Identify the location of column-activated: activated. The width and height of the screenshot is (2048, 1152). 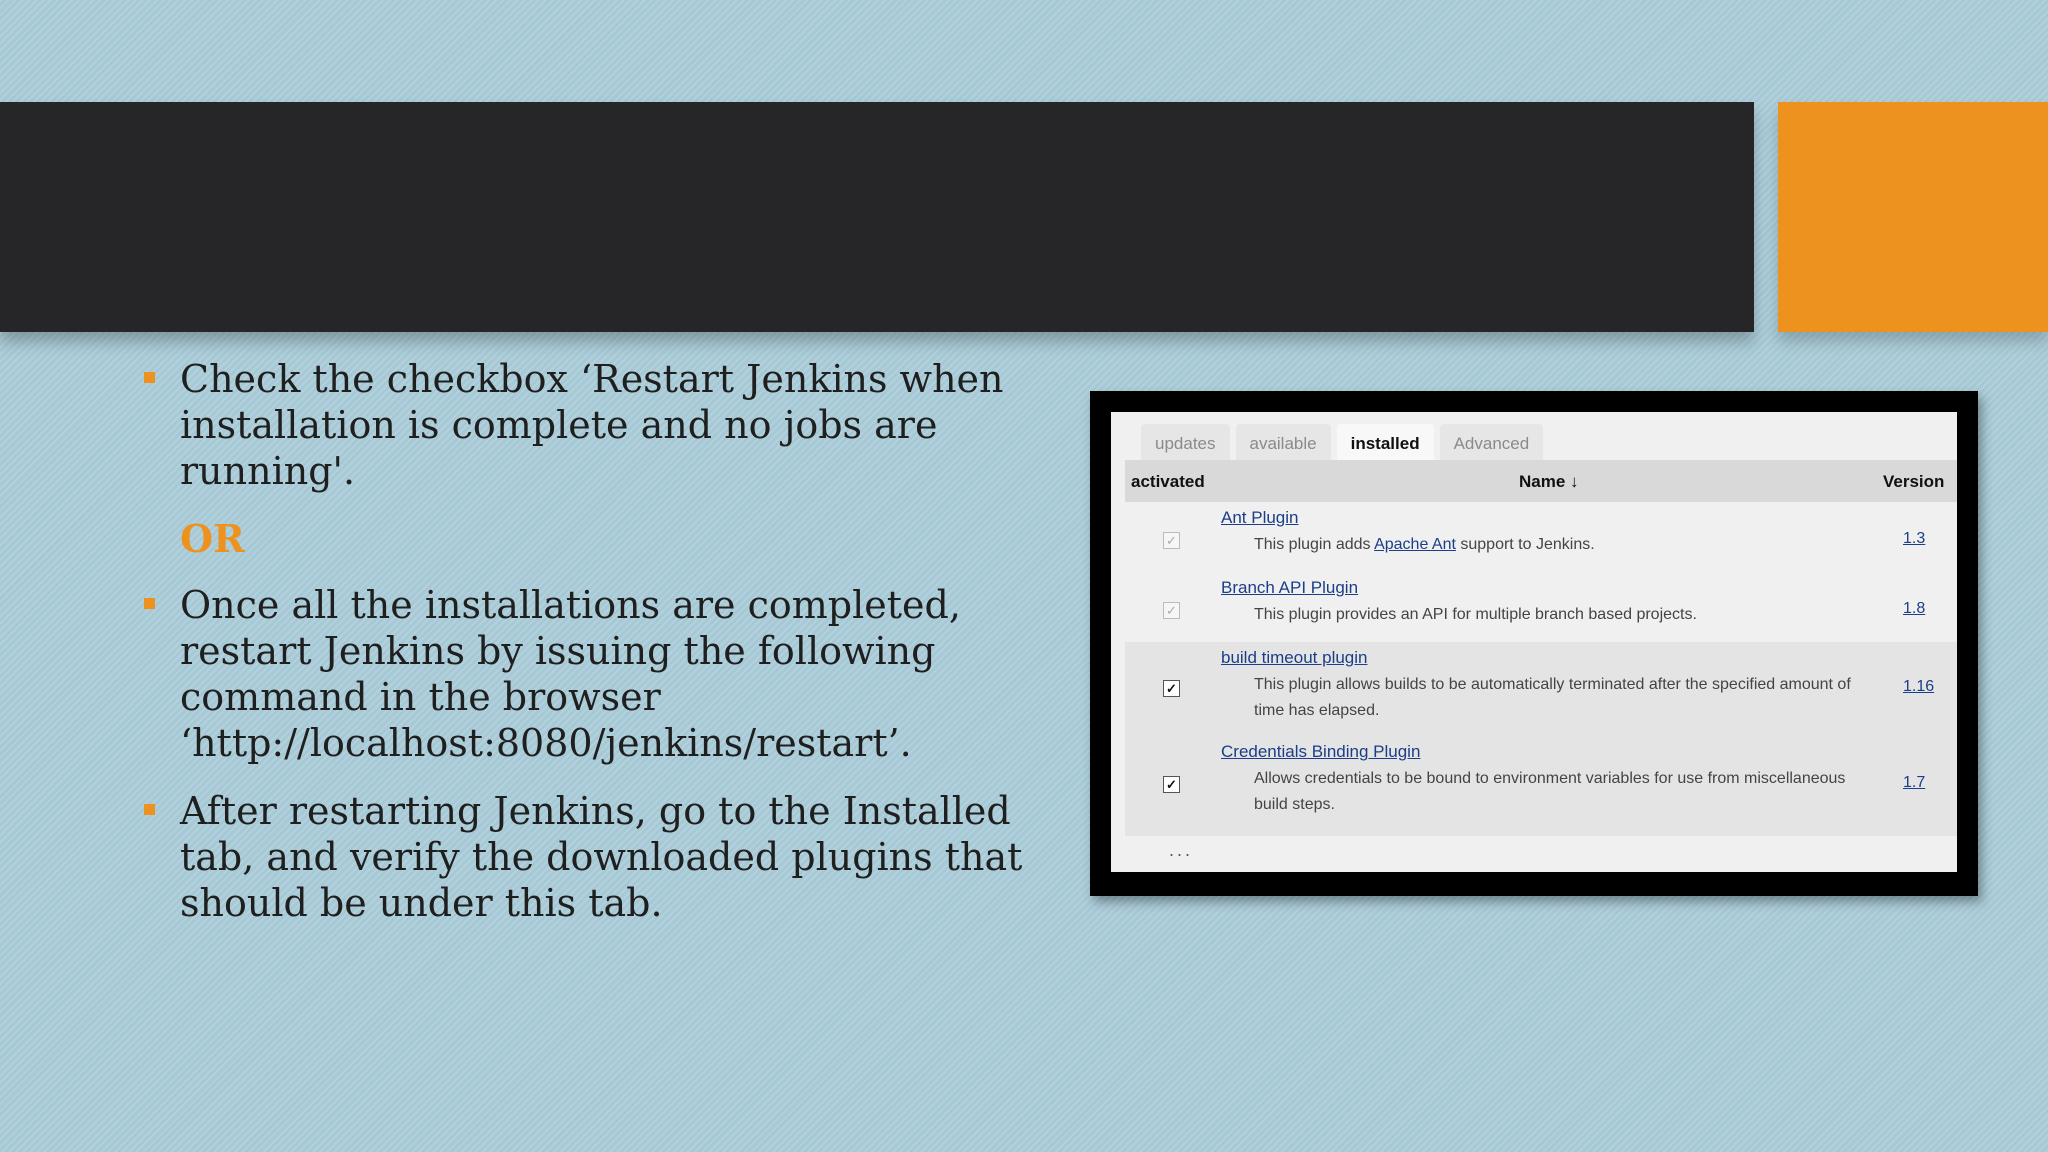
(1168, 481).